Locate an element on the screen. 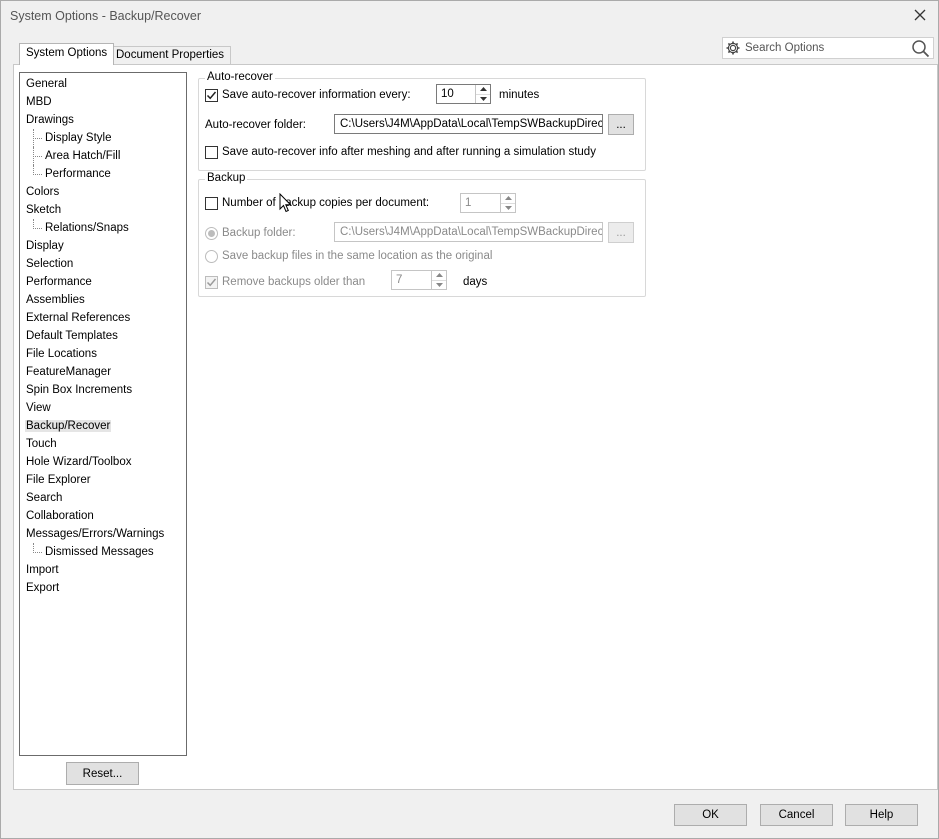  remove-days-stepper: 7 is located at coordinates (419, 280).